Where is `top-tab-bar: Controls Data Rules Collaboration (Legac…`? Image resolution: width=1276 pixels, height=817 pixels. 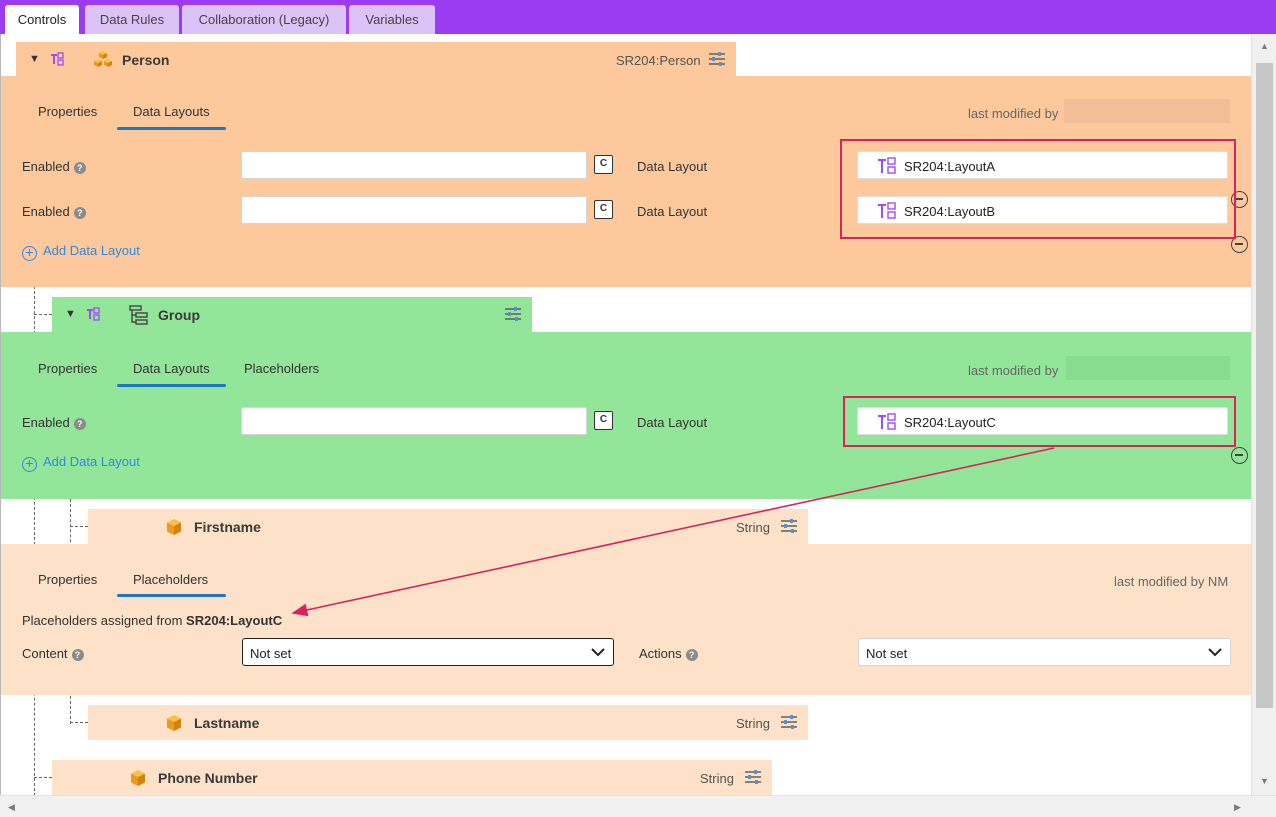
top-tab-bar: Controls Data Rules Collaboration (Legac… is located at coordinates (638, 17).